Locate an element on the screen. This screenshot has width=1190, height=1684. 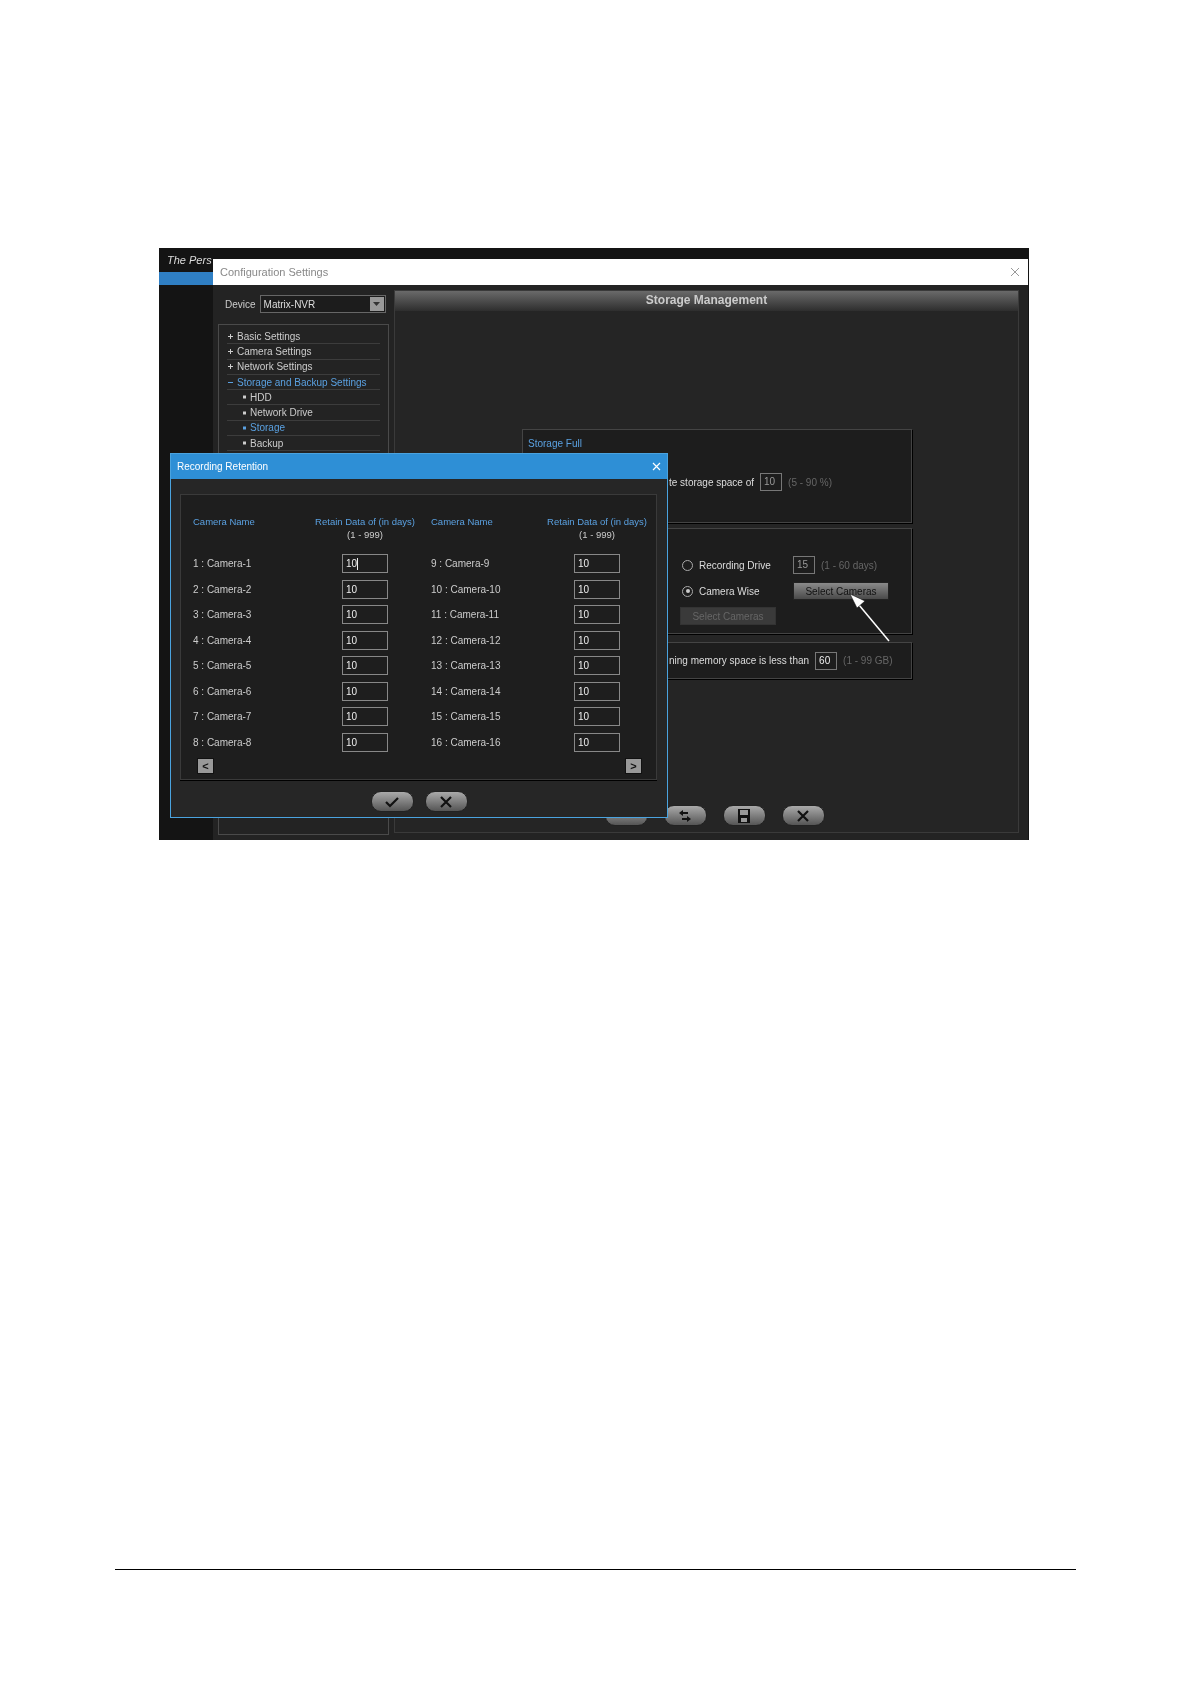
ok-button is located at coordinates (392, 801).